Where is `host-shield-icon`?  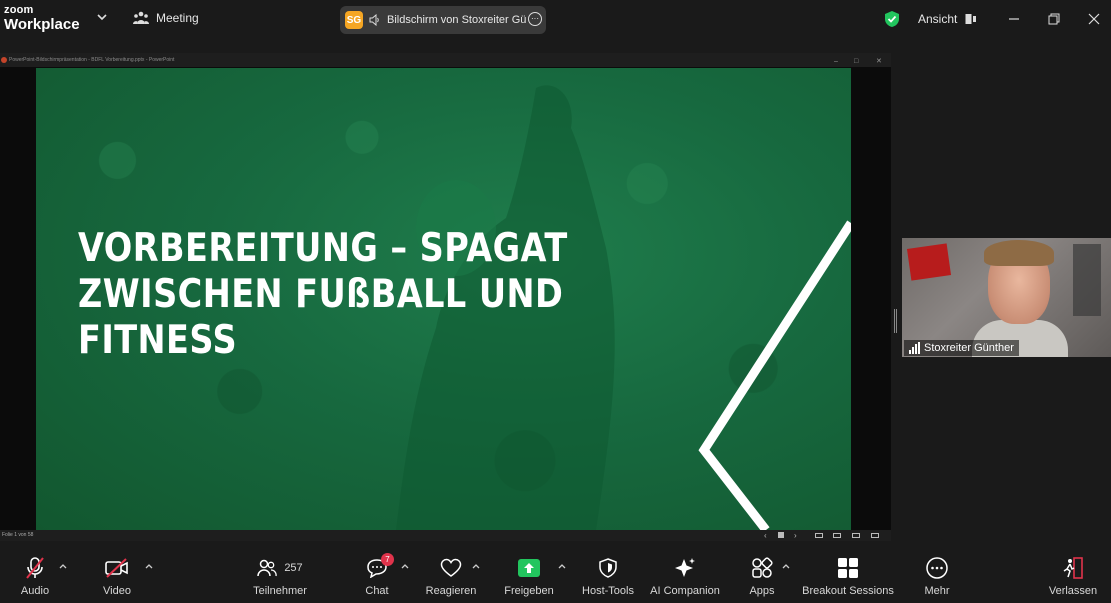
host-shield-icon is located at coordinates (608, 568).